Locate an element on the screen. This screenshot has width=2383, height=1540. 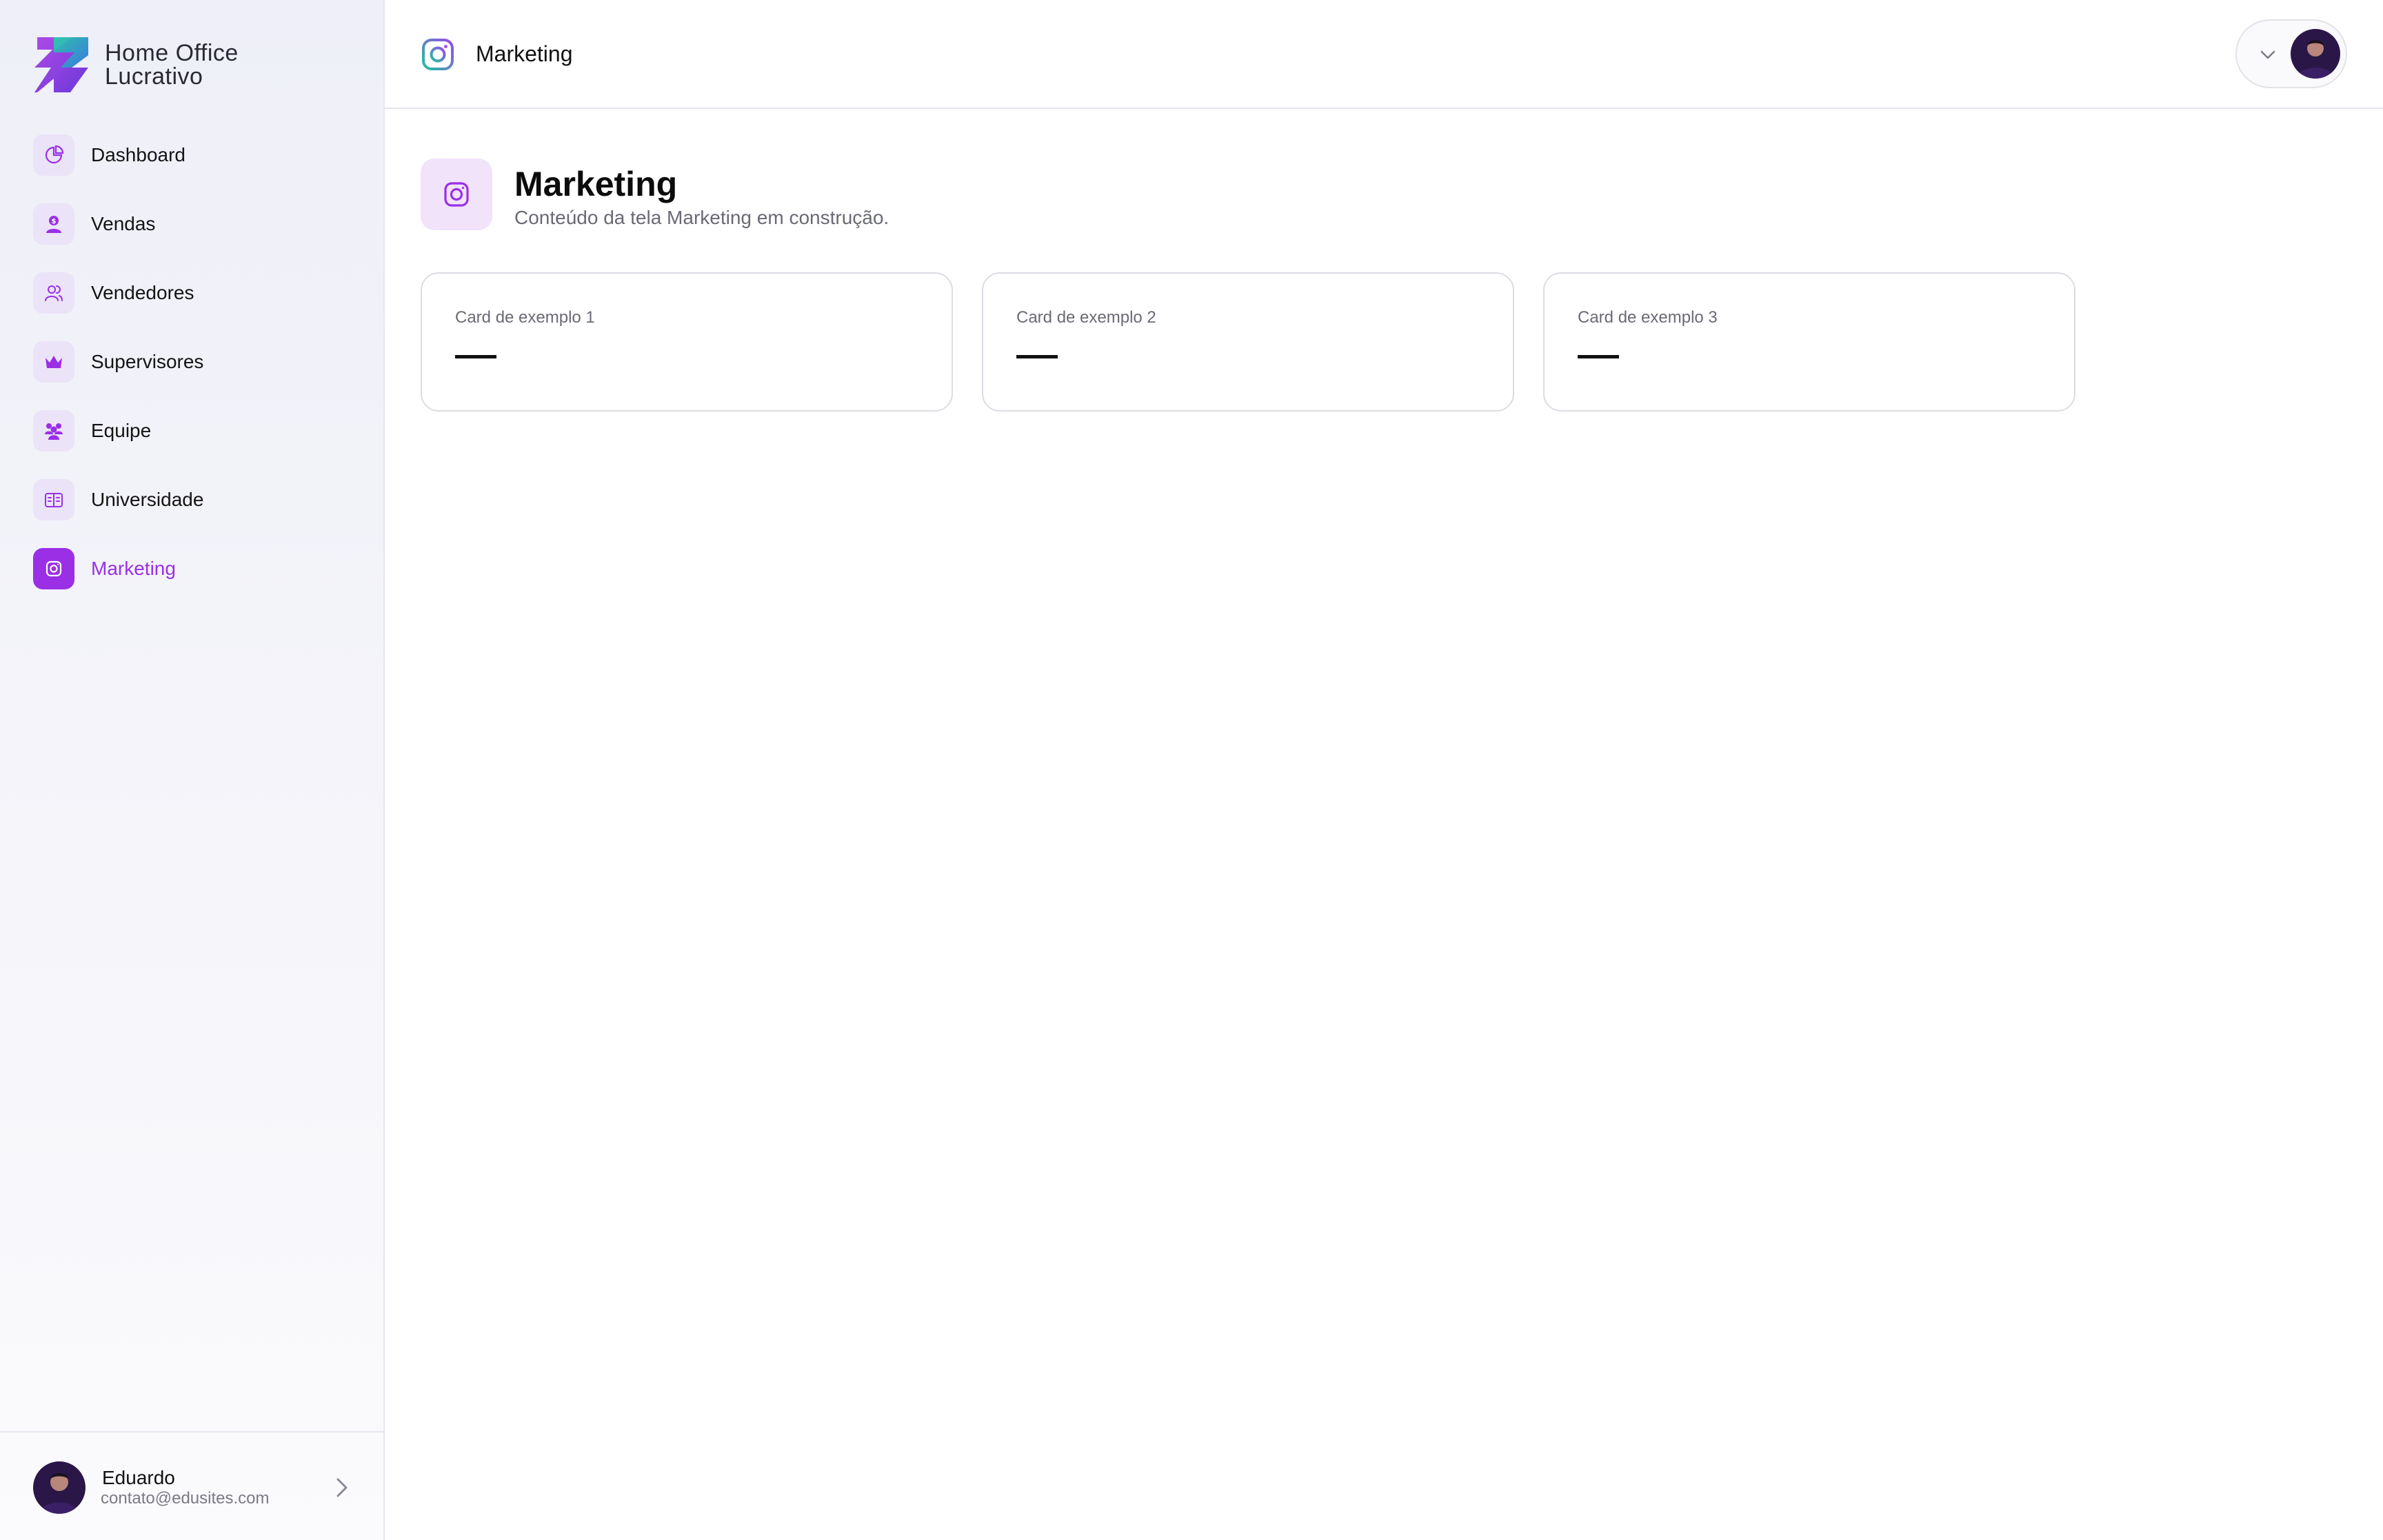
sidebar-item-dashboard: Dashboard is located at coordinates (195, 155).